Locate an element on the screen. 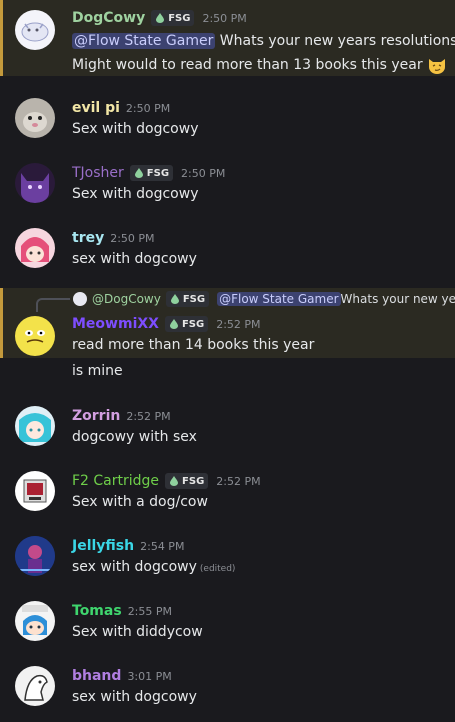 This screenshot has height=722, width=455. avatar-zorrin is located at coordinates (35, 426).